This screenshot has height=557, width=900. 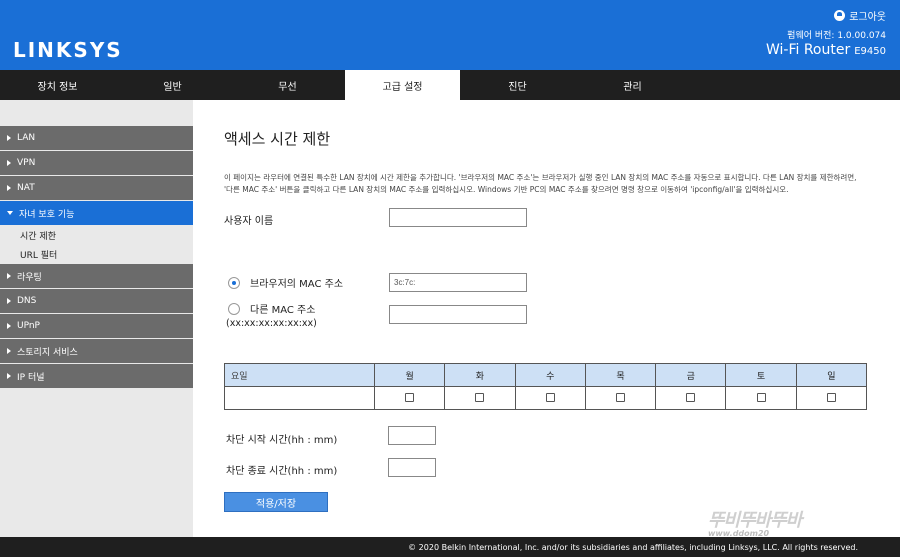 I want to click on sidebar-item-upnp: UPnP, so click(x=96, y=326).